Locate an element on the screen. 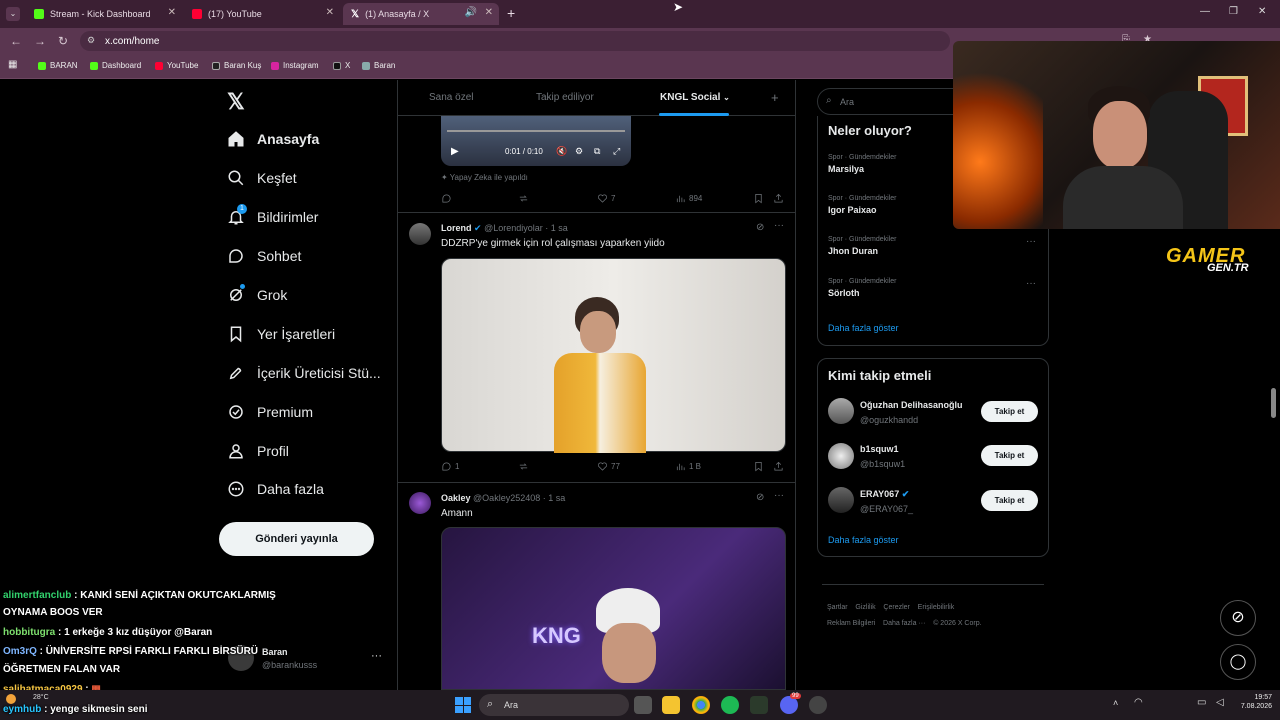 Image resolution: width=1280 pixels, height=720 pixels. trend-item: Spor · Gündemdekiler Igor Paixao is located at coordinates (862, 205).